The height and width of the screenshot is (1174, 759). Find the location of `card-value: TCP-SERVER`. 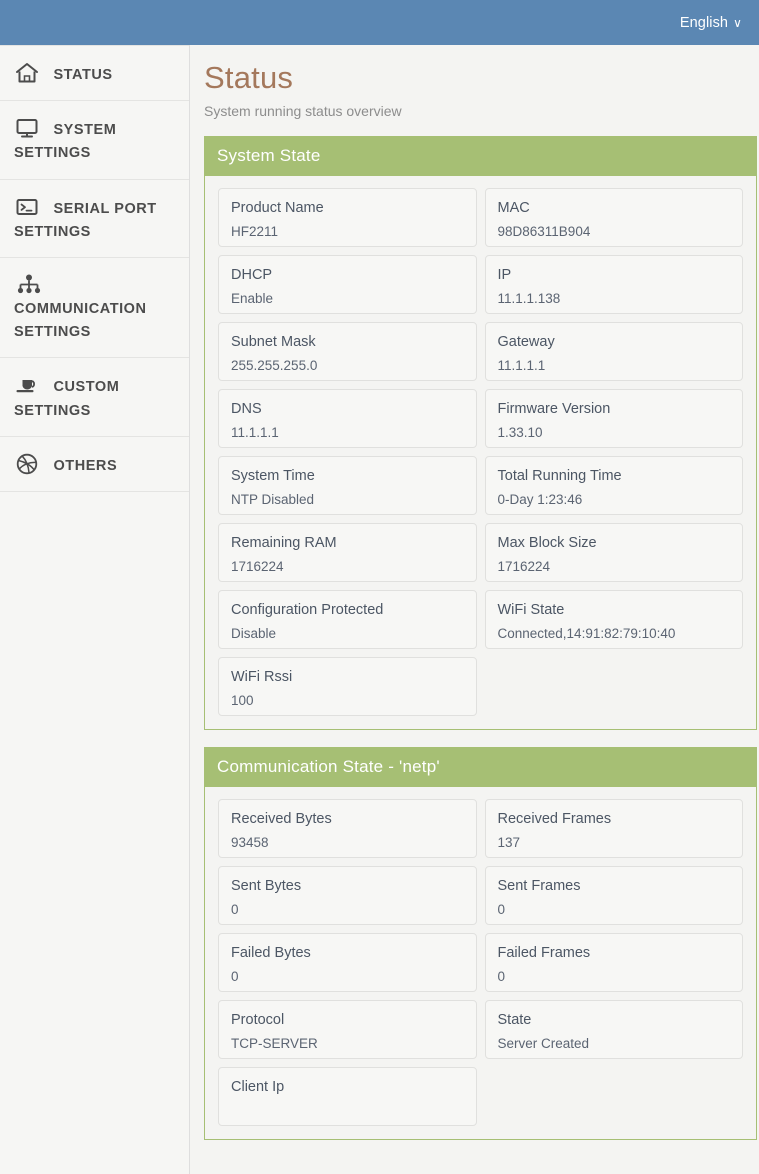

card-value: TCP-SERVER is located at coordinates (274, 1043).